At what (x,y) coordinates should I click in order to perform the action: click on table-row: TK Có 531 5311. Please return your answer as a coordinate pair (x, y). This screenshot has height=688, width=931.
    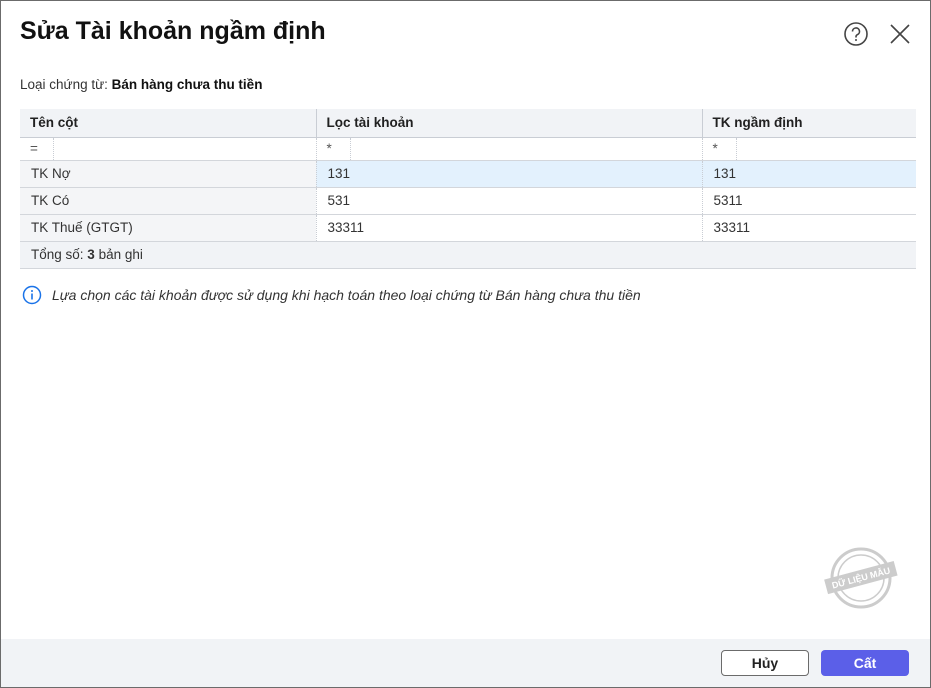
    Looking at the image, I should click on (468, 201).